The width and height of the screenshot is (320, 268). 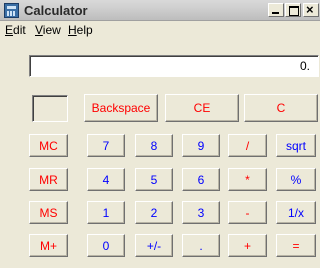 I want to click on mplus-button: M+, so click(x=48, y=245).